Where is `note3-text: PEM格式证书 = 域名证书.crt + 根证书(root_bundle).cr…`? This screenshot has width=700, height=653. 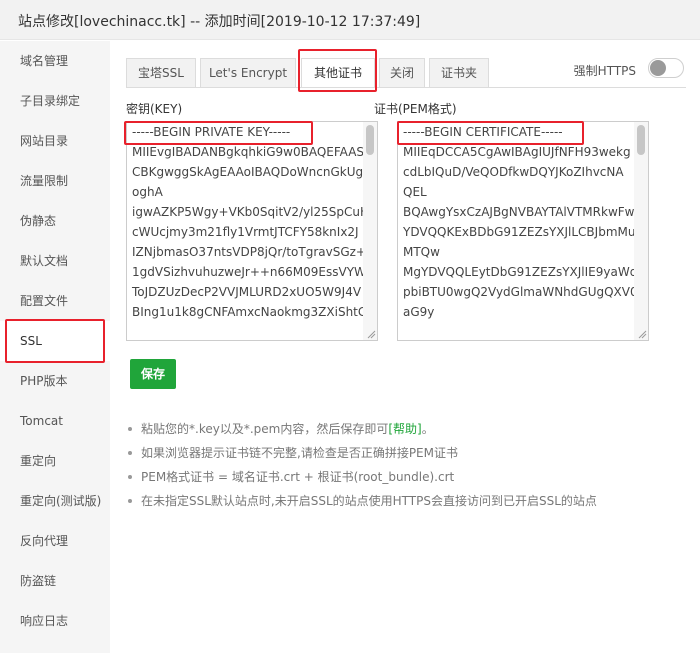 note3-text: PEM格式证书 = 域名证书.crt + 根证书(root_bundle).cr… is located at coordinates (298, 477).